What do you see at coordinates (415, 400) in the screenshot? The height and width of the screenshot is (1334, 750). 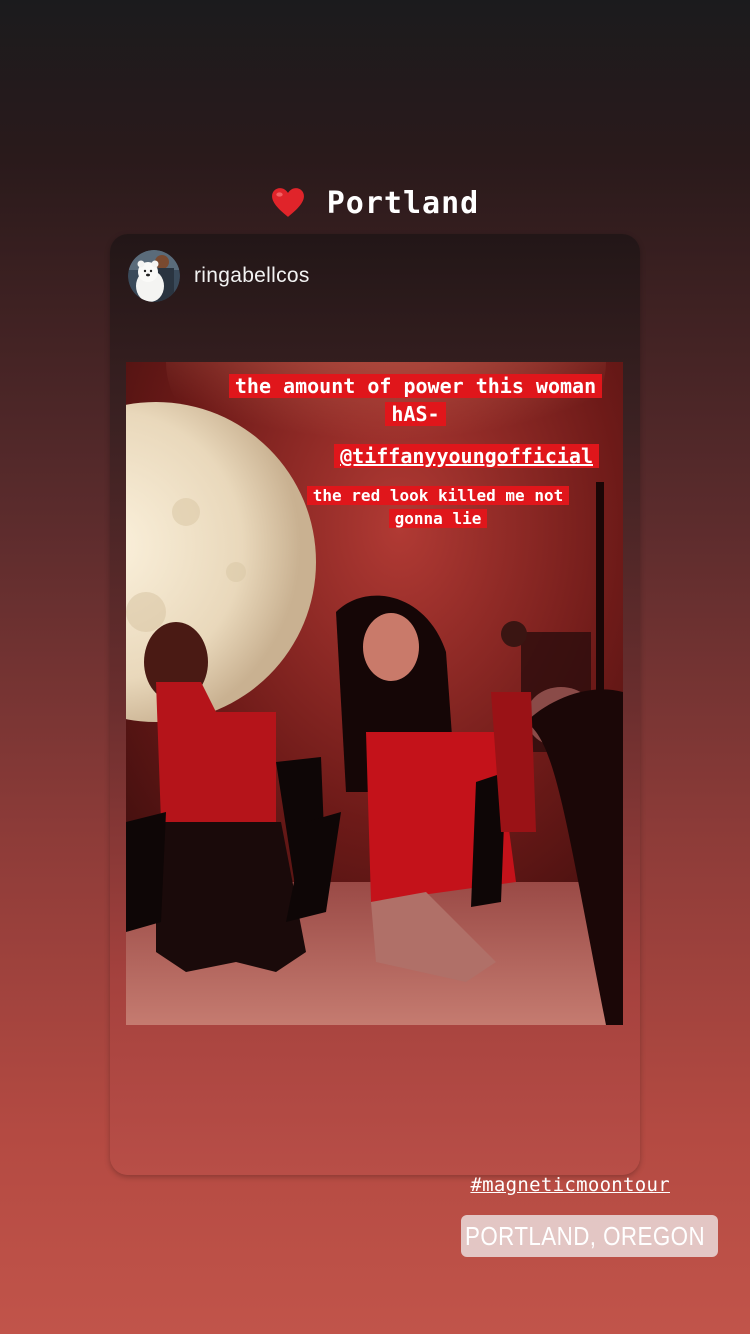 I see `caption-power: the amount of power this woman hAS-` at bounding box center [415, 400].